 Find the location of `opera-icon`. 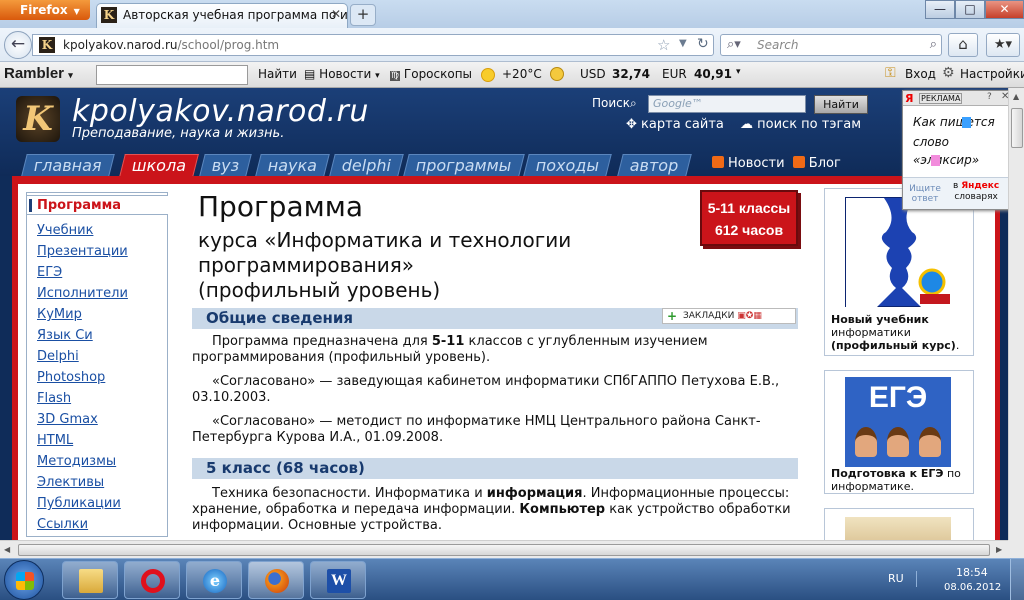

opera-icon is located at coordinates (153, 581).